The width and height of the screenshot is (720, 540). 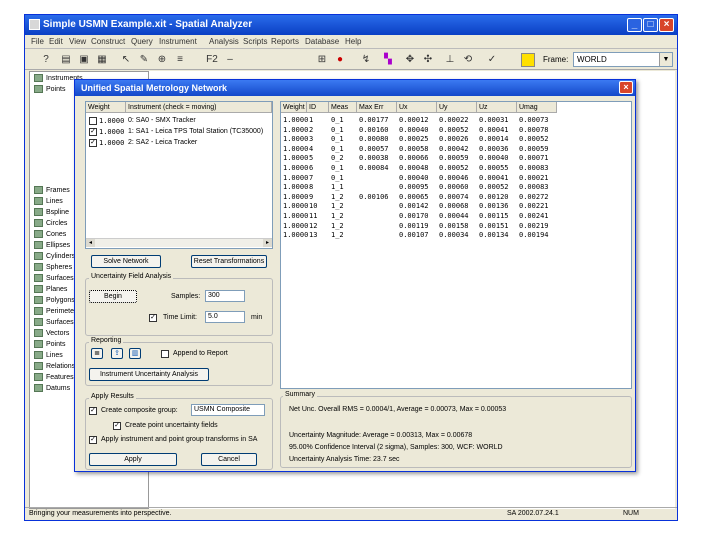 I want to click on save-icon: ▣, so click(x=84, y=60).